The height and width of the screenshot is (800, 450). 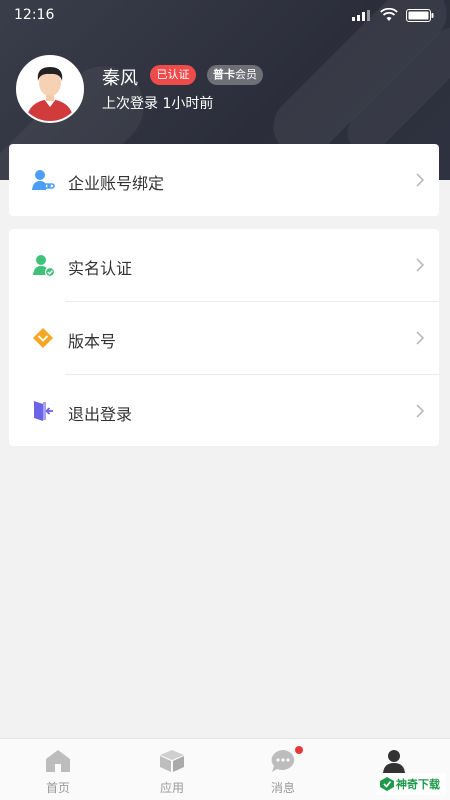 I want to click on menu-card-account: 企业账号绑定, so click(x=224, y=180).